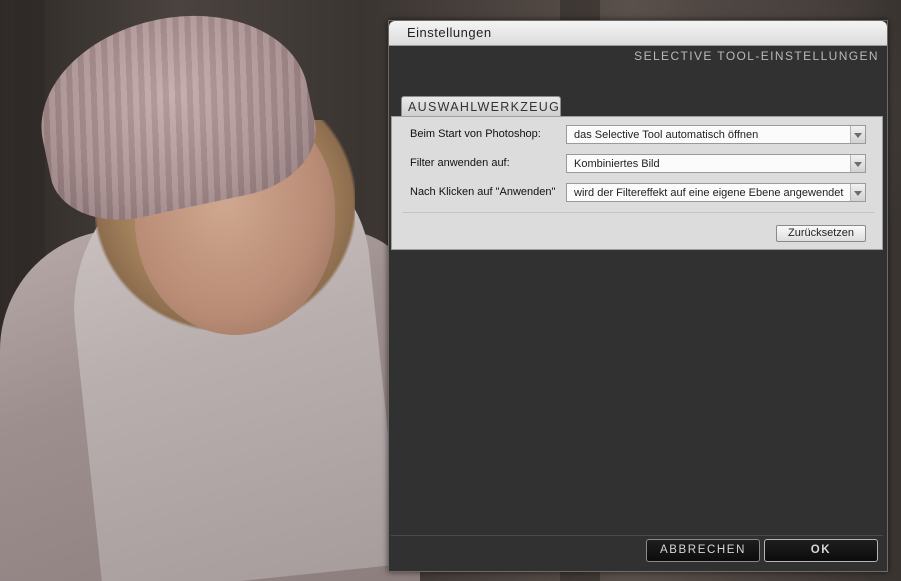 The width and height of the screenshot is (901, 581). Describe the element at coordinates (638, 212) in the screenshot. I see `divider` at that location.